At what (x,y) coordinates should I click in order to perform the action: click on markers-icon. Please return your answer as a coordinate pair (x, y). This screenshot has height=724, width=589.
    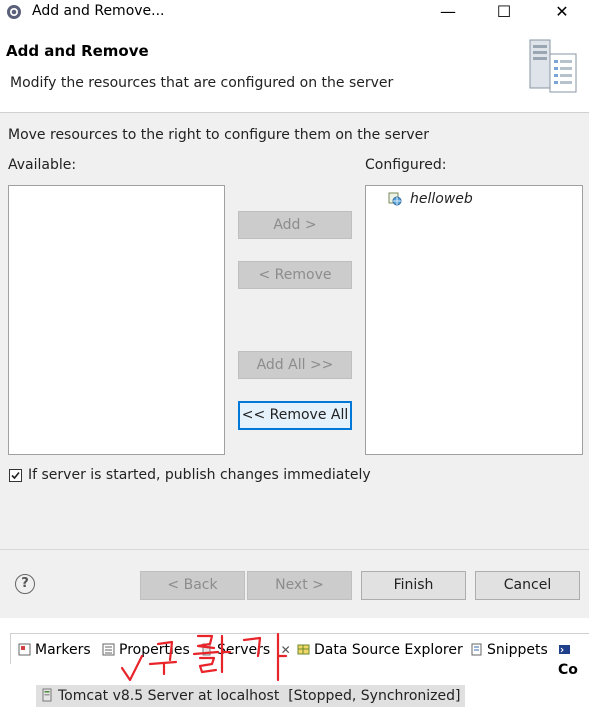
    Looking at the image, I should click on (24, 649).